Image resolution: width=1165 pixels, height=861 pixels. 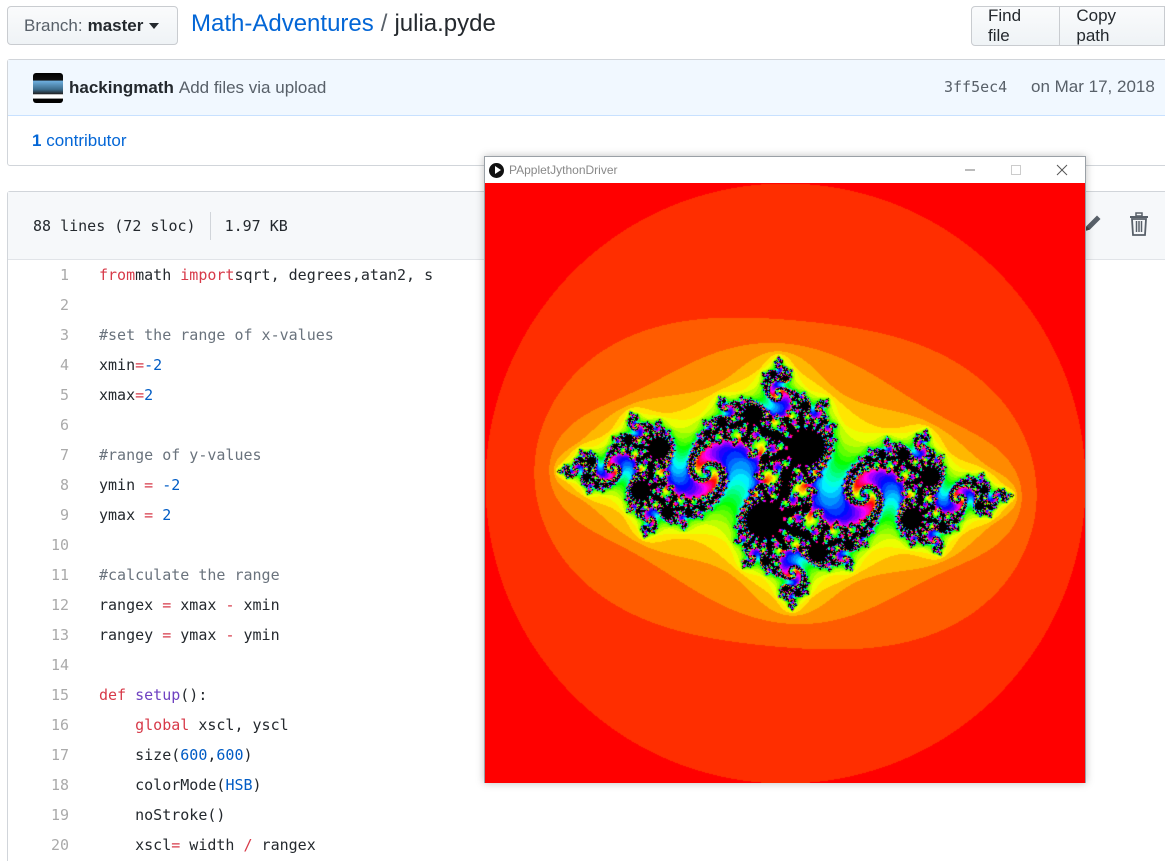 What do you see at coordinates (154, 25) in the screenshot?
I see `chevron-down-icon` at bounding box center [154, 25].